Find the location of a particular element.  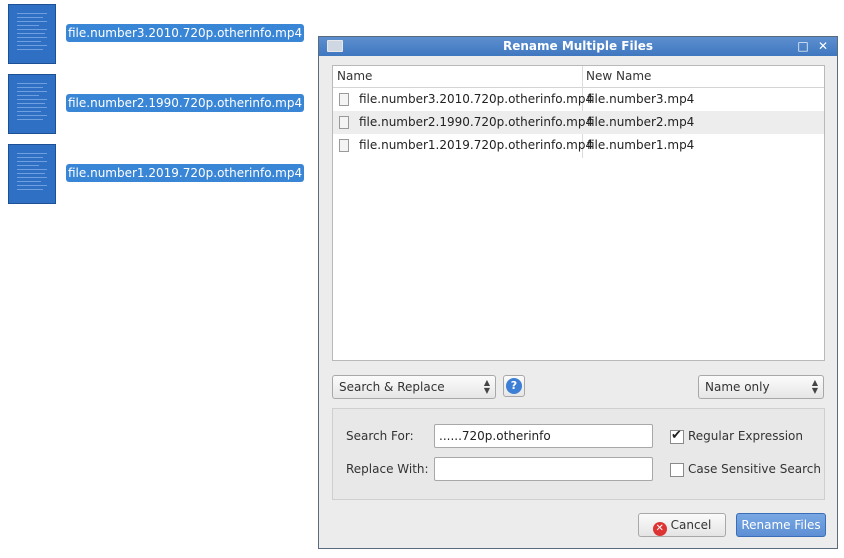

case-sensitive-label: Case Sensitive Search is located at coordinates (754, 469).